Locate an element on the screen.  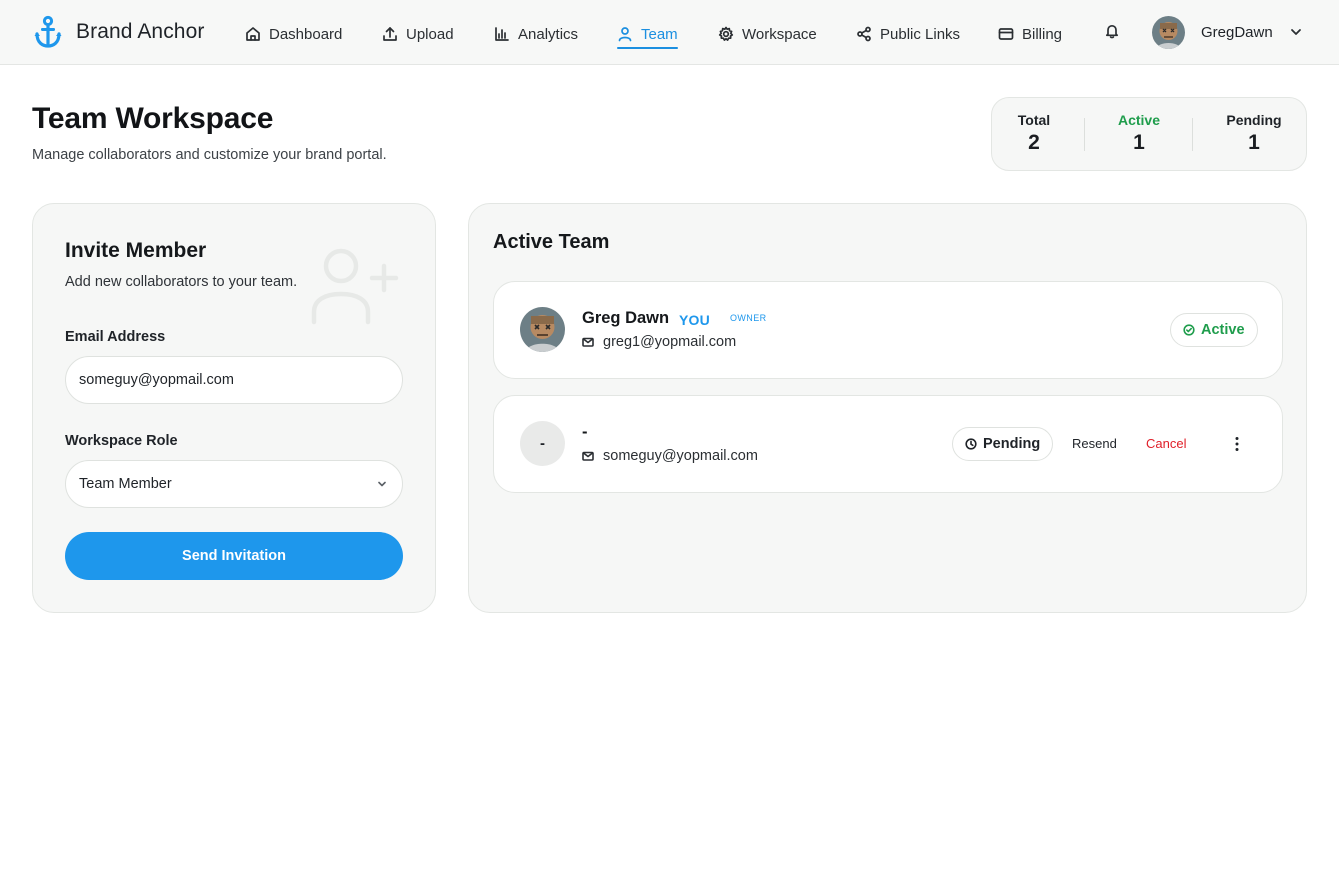
upload-icon is located at coordinates (390, 34).